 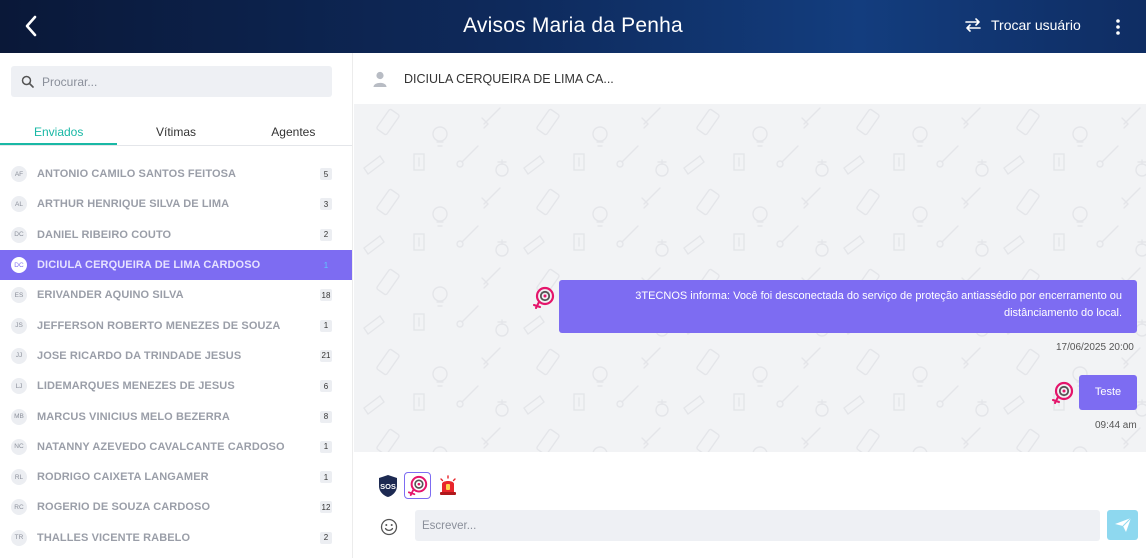 What do you see at coordinates (293, 131) in the screenshot?
I see `tab-agentes: Agentes` at bounding box center [293, 131].